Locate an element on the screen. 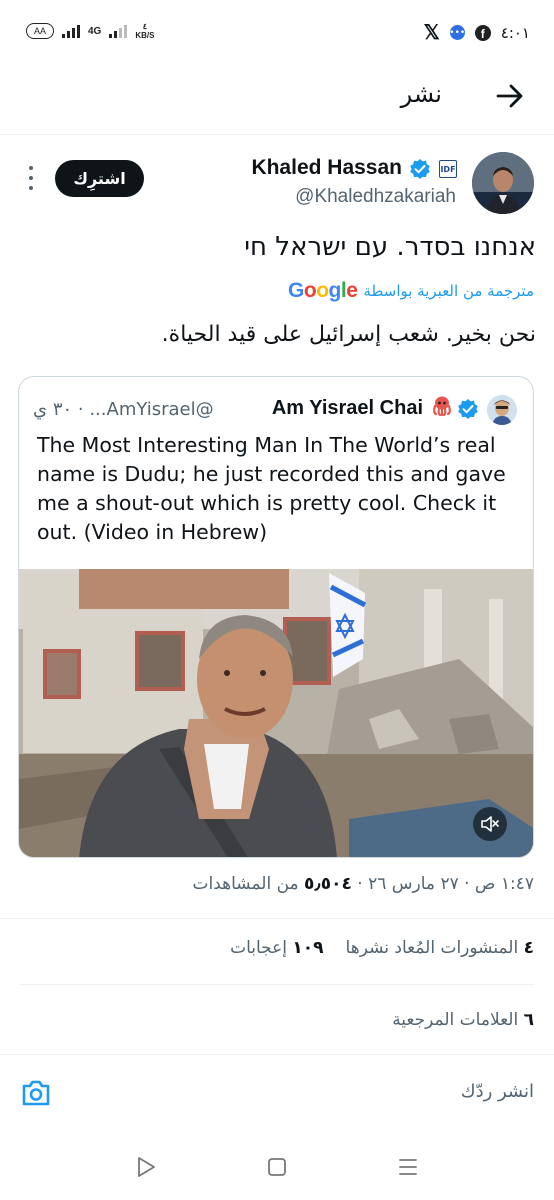 The image size is (554, 1200). back-arrow-icon is located at coordinates (509, 96).